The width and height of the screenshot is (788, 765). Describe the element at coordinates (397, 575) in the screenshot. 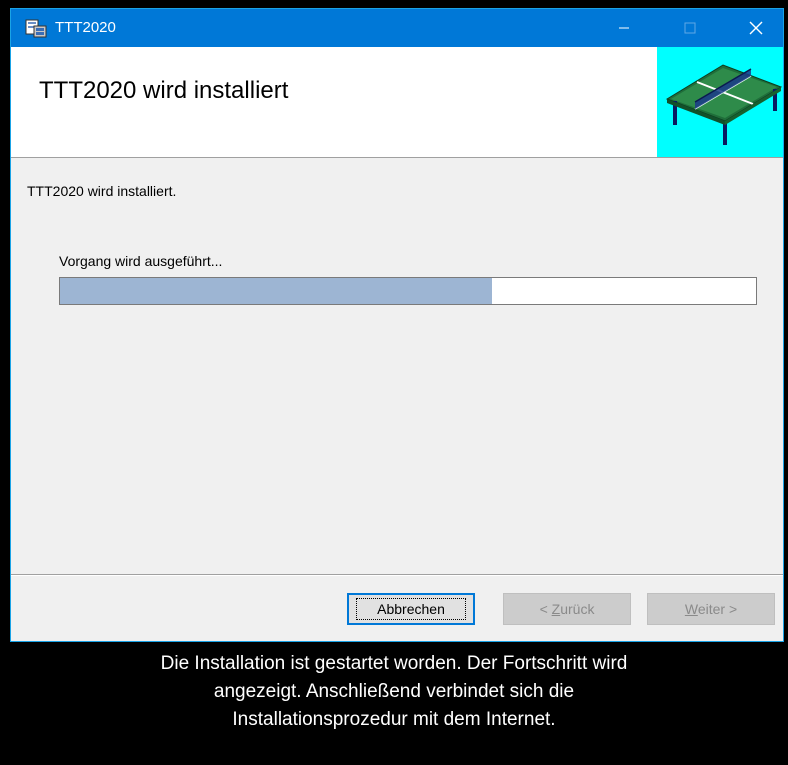

I see `footer-divider` at that location.